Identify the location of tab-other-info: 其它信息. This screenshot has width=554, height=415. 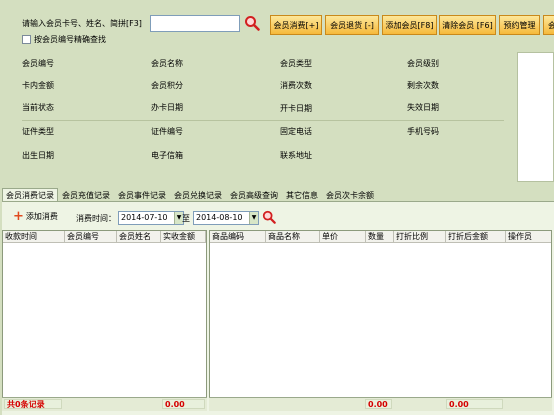
(302, 195).